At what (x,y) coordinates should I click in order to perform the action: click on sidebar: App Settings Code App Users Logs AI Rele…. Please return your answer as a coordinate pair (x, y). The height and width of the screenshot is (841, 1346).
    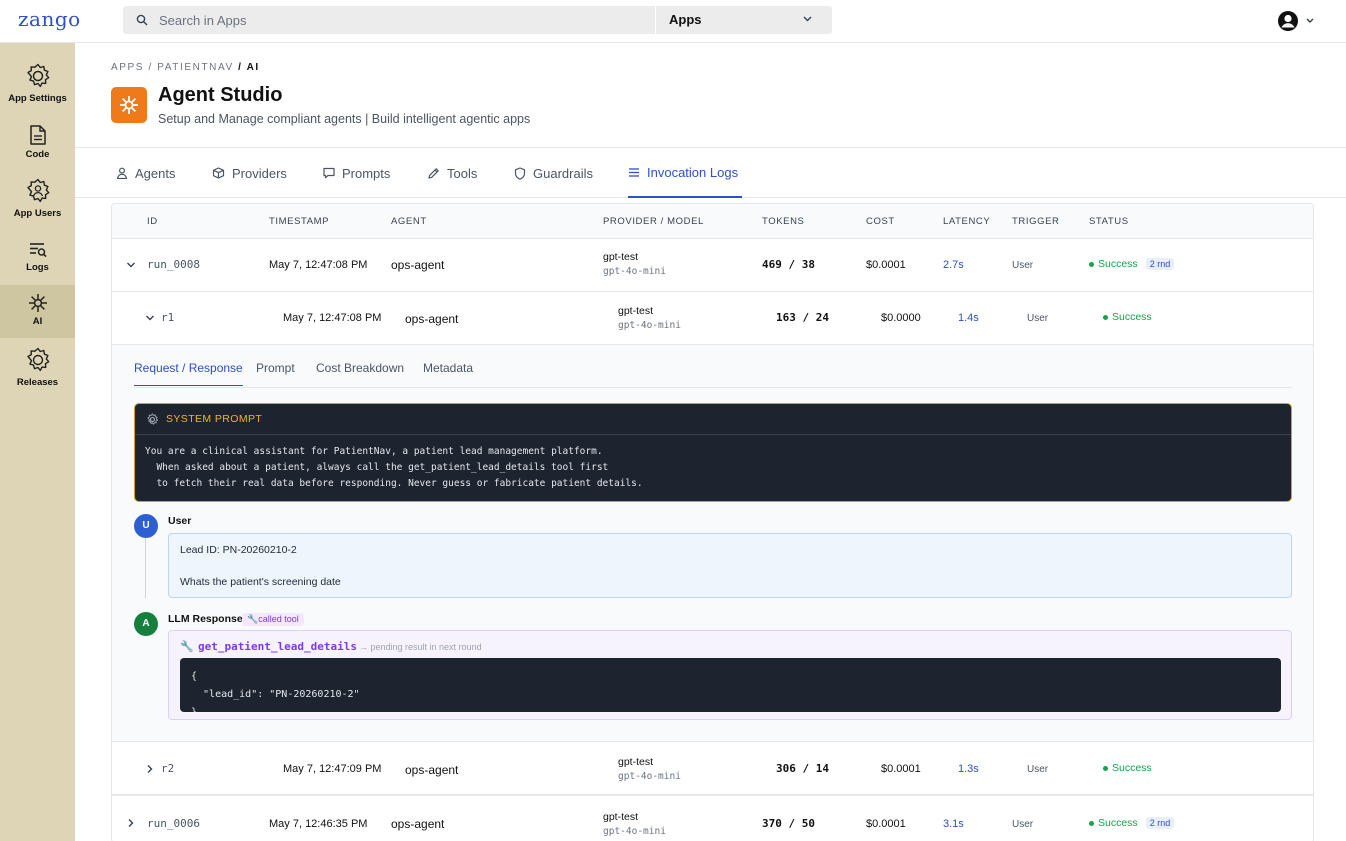
    Looking at the image, I should click on (37, 442).